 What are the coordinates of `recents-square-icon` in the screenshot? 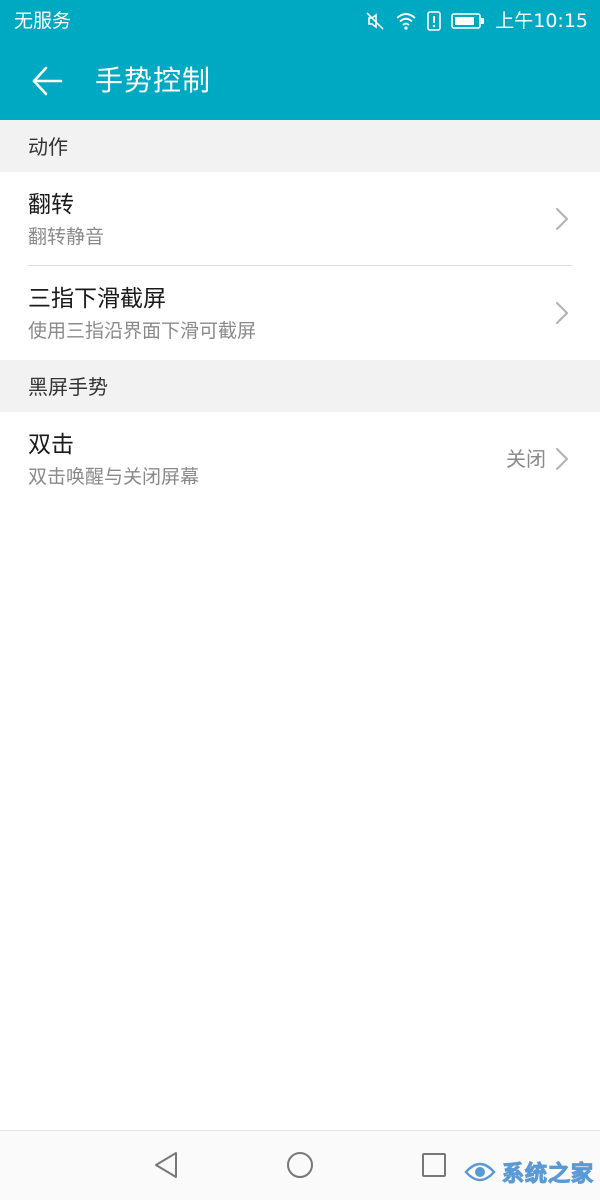 It's located at (434, 1165).